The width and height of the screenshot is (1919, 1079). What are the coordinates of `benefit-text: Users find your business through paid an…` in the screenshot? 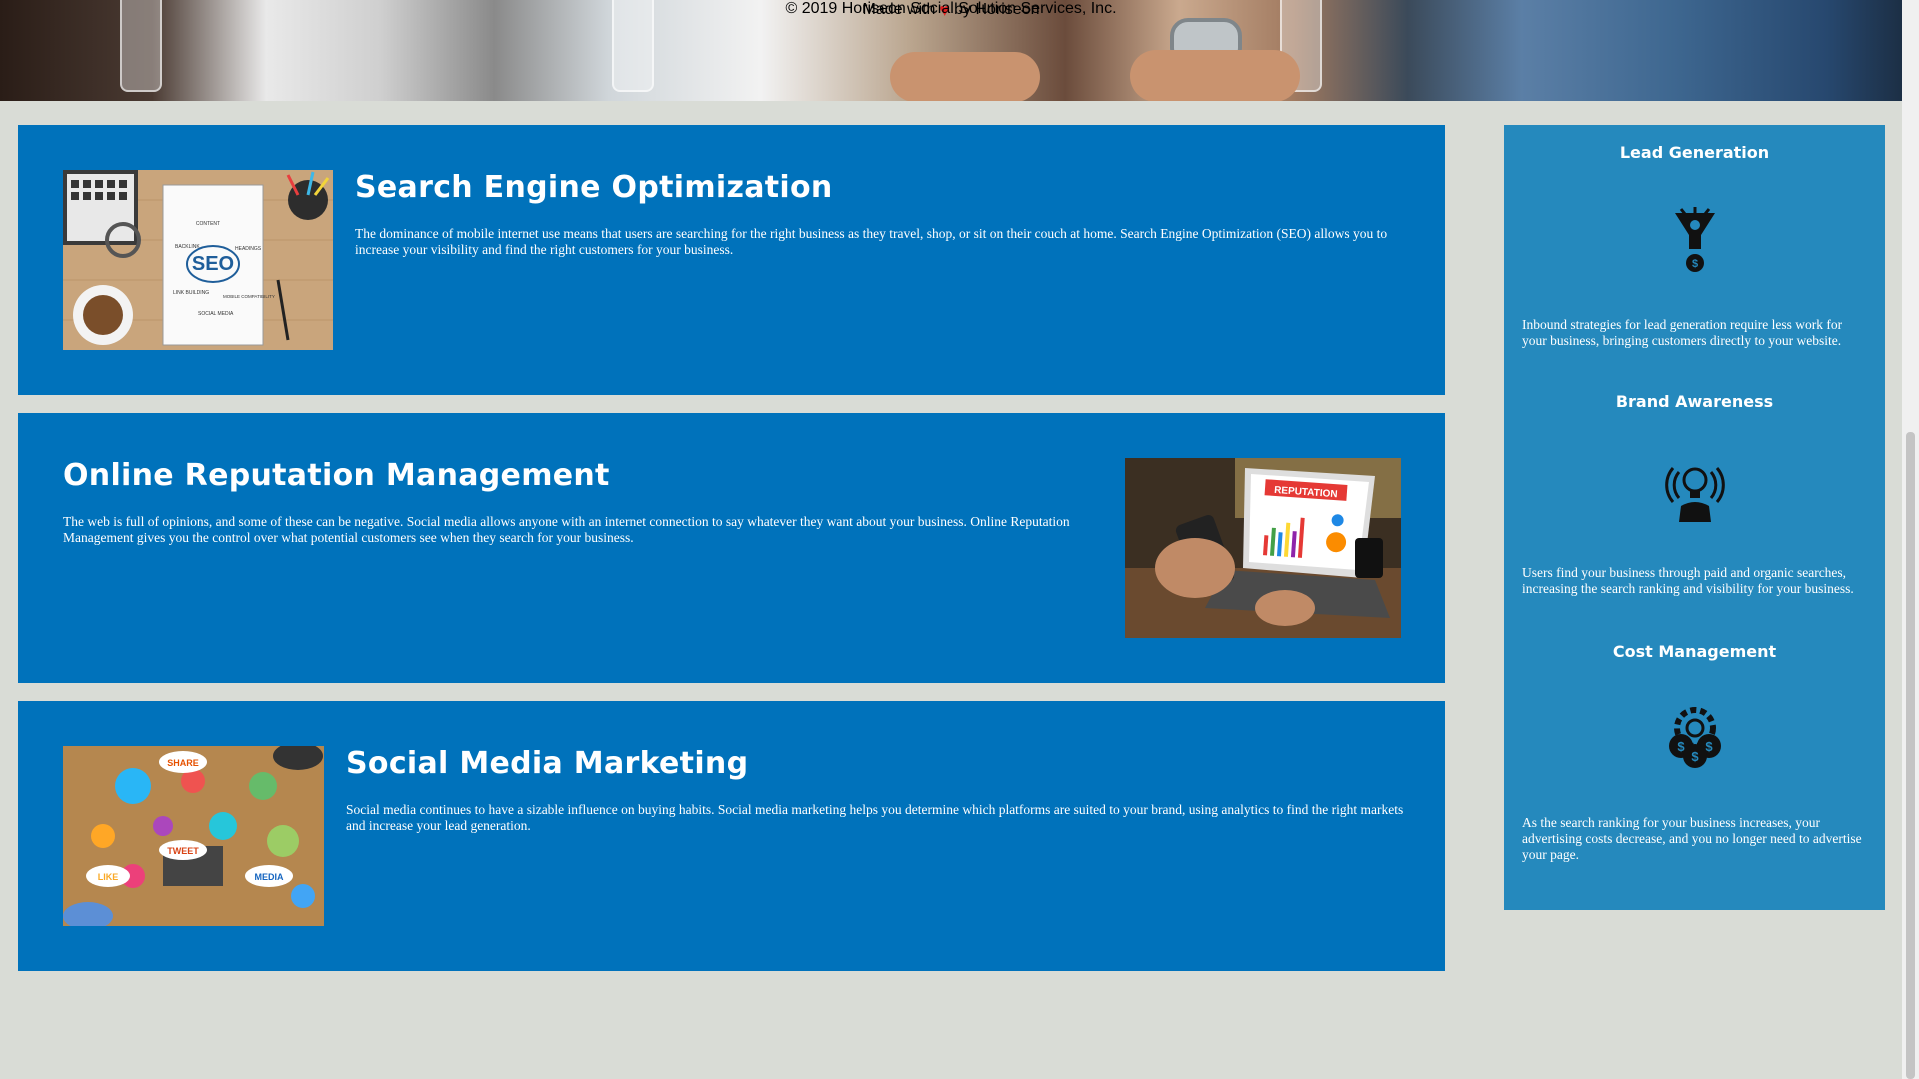 It's located at (1688, 580).